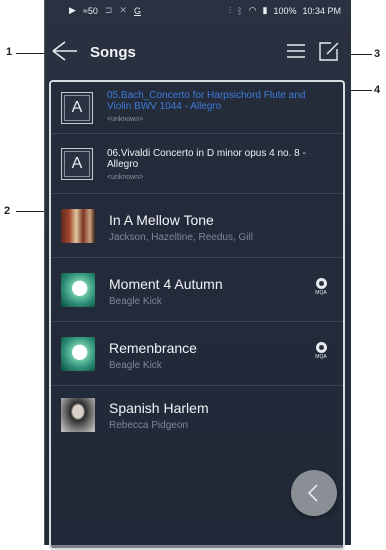 The image size is (386, 550). I want to click on song-row: Remenbrance Beagle Kick MQA, so click(197, 354).